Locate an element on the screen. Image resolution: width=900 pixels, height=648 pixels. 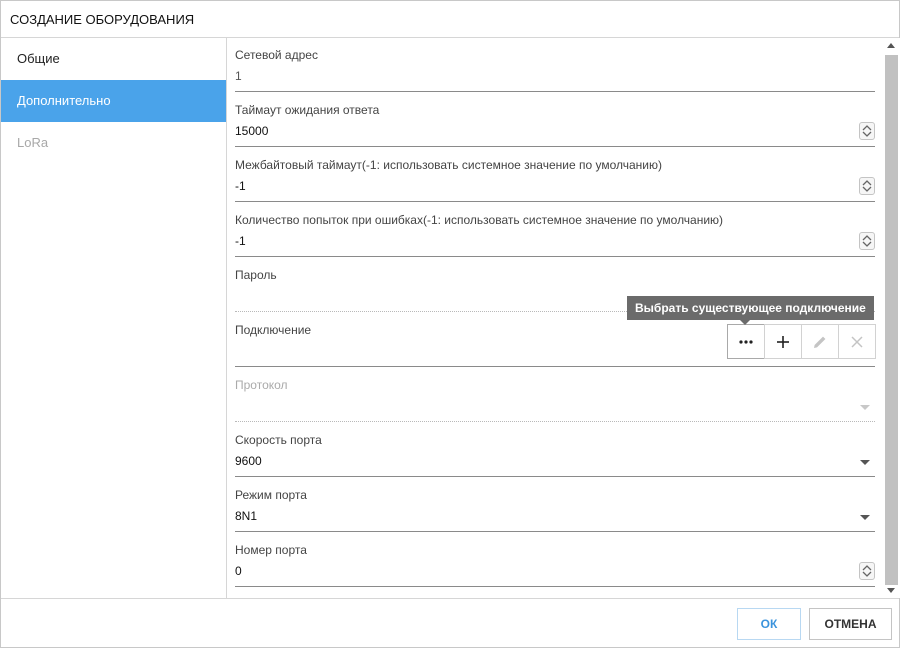
sidebar-item-general: Общие is located at coordinates (113, 59).